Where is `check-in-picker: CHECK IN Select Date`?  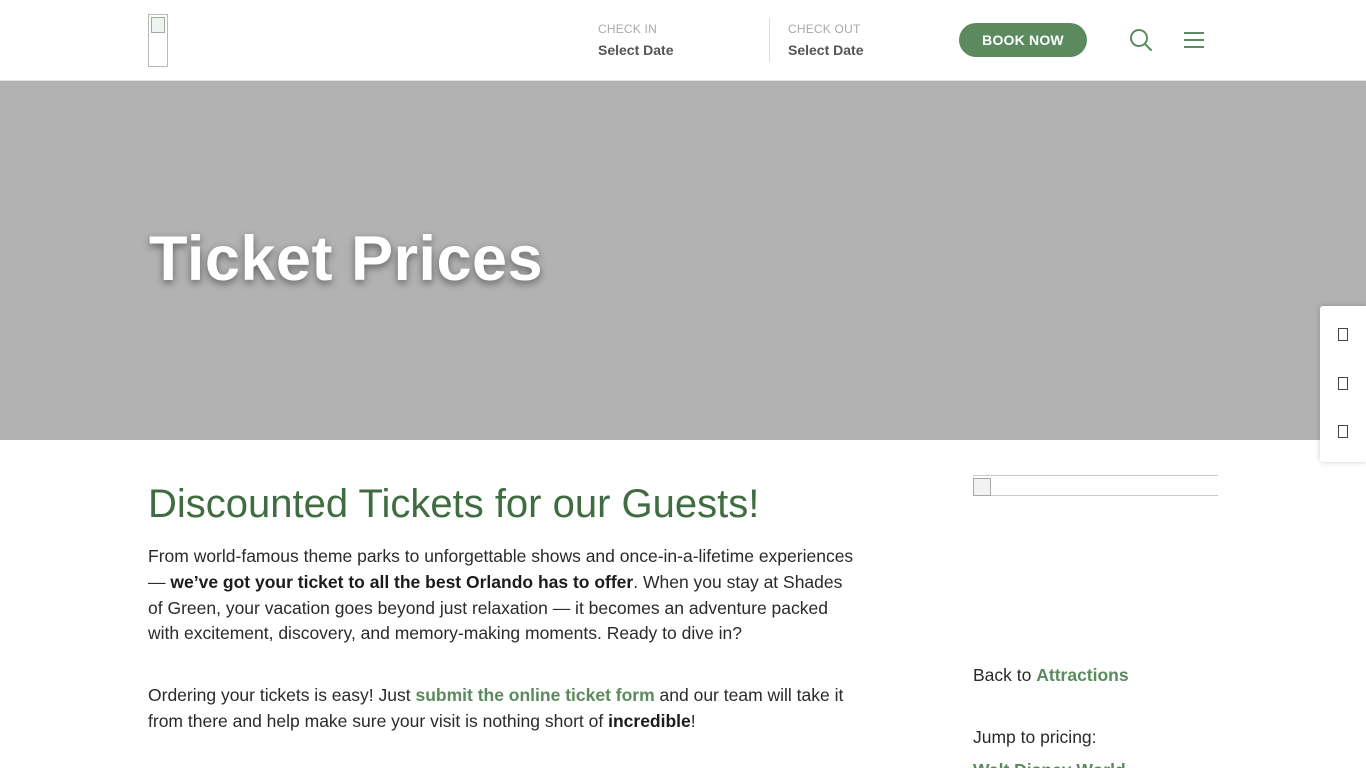
check-in-picker: CHECK IN Select Date is located at coordinates (635, 40).